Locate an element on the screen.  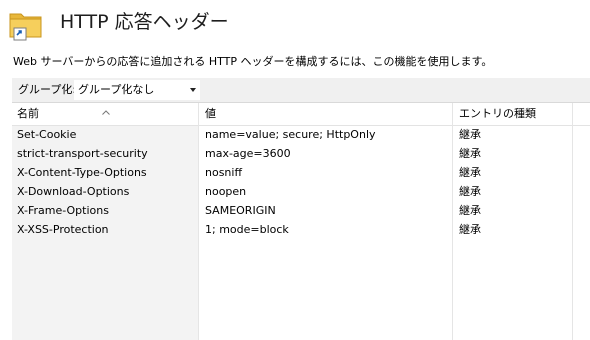
table-row: X-Content-Type-Options nosniff 継承 is located at coordinates (301, 173).